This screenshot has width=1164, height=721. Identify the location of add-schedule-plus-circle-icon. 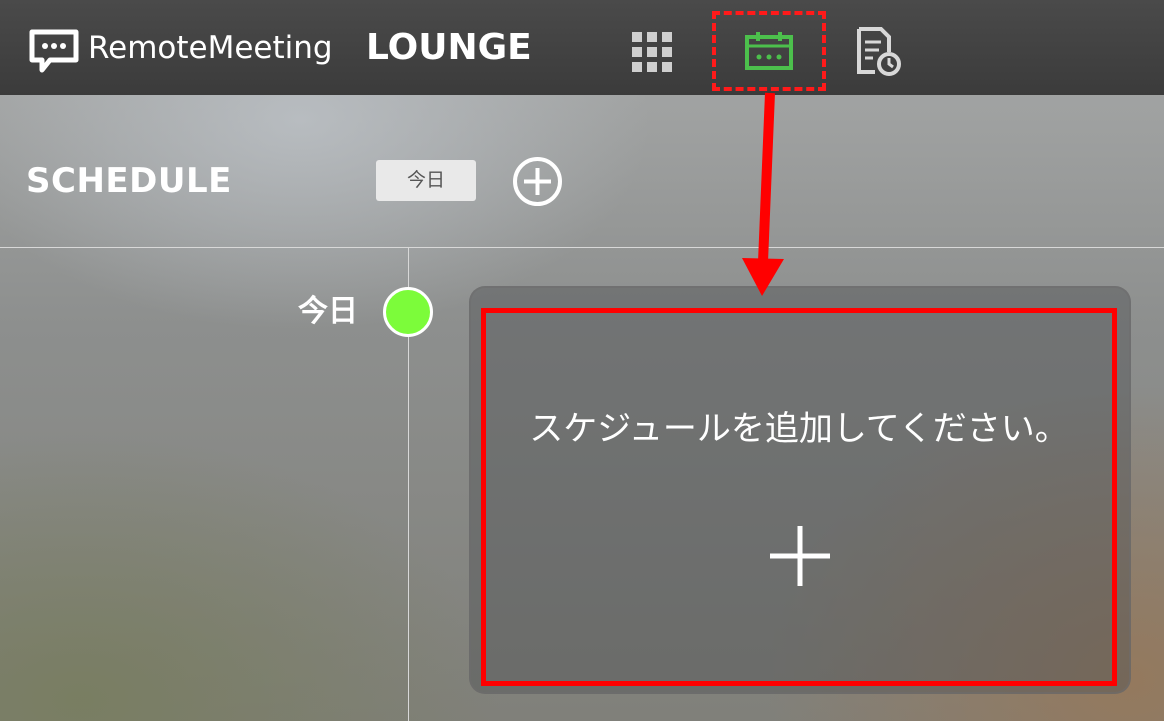
(537, 181).